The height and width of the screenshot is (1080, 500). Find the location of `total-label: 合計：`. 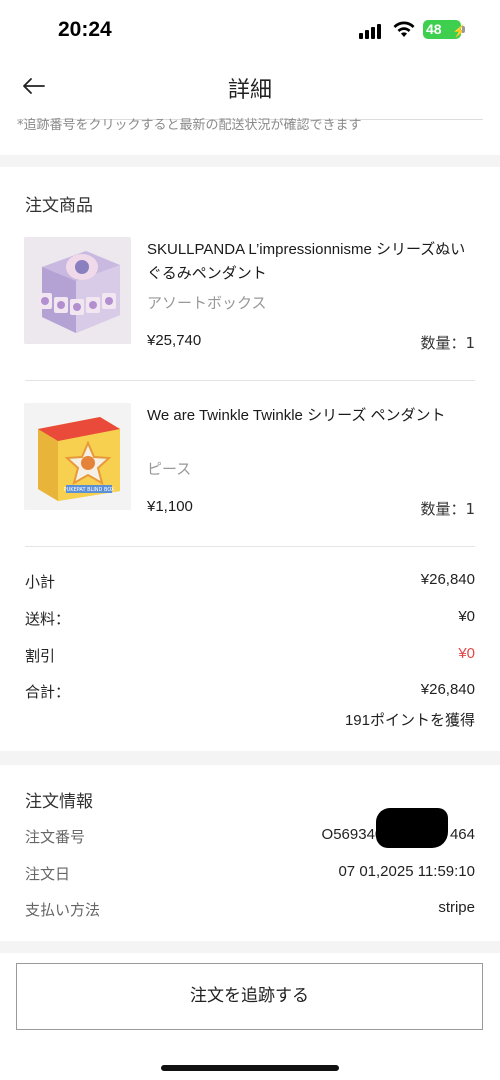

total-label: 合計： is located at coordinates (48, 692).